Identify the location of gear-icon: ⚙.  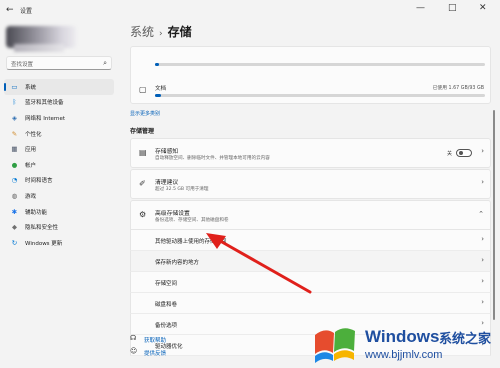
(143, 214).